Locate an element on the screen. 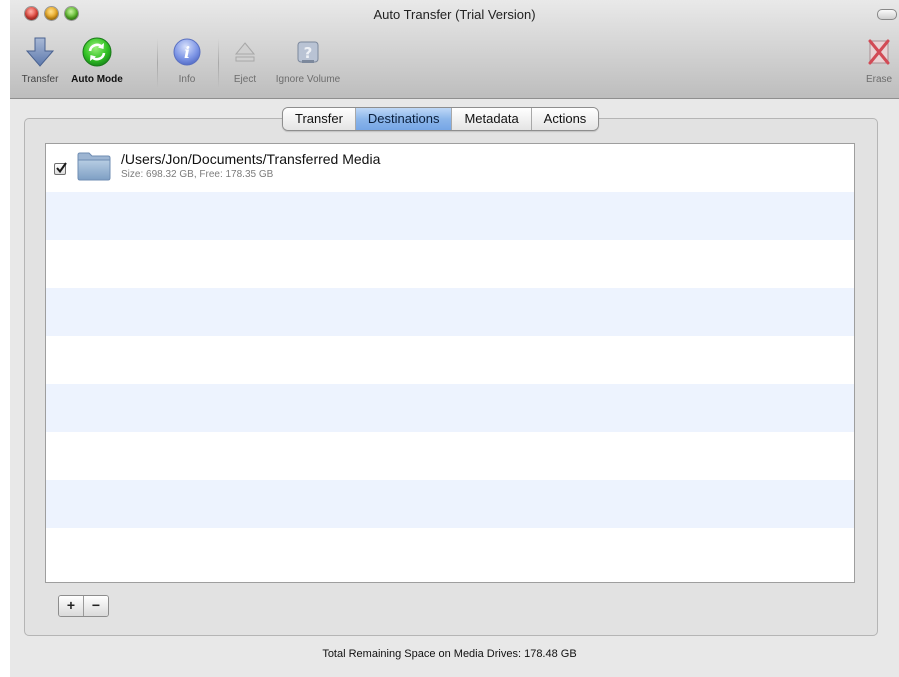 The height and width of the screenshot is (677, 899). destination-details: Size: 698.32 GB, Free: 178.35 GB is located at coordinates (197, 174).